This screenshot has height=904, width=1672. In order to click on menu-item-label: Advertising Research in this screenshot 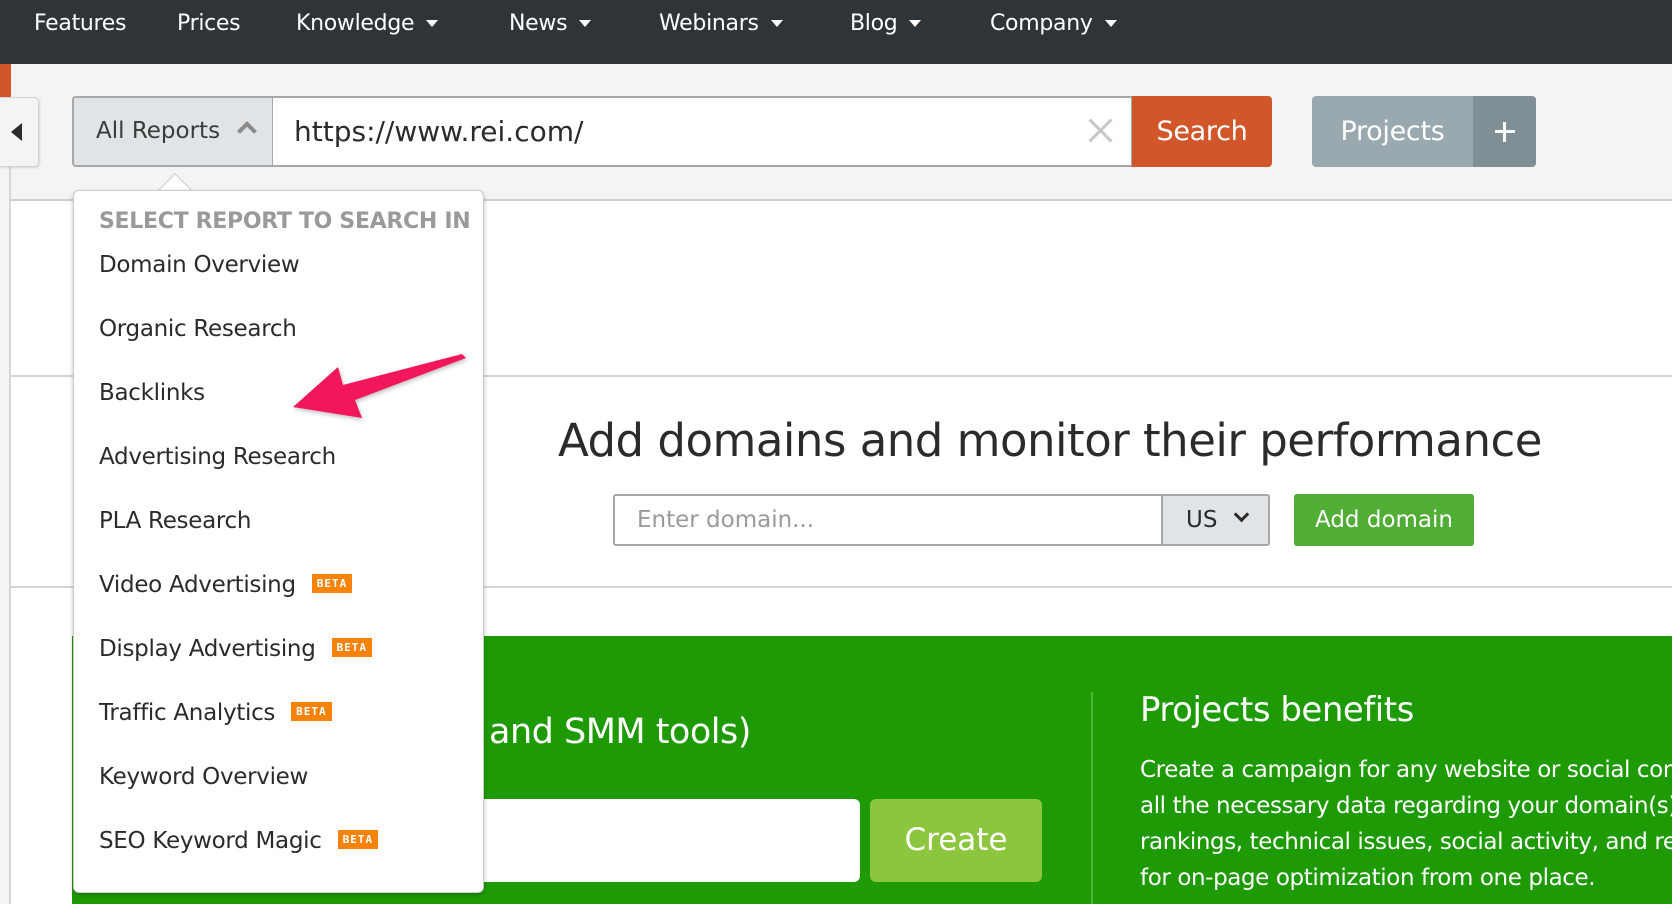, I will do `click(217, 457)`.